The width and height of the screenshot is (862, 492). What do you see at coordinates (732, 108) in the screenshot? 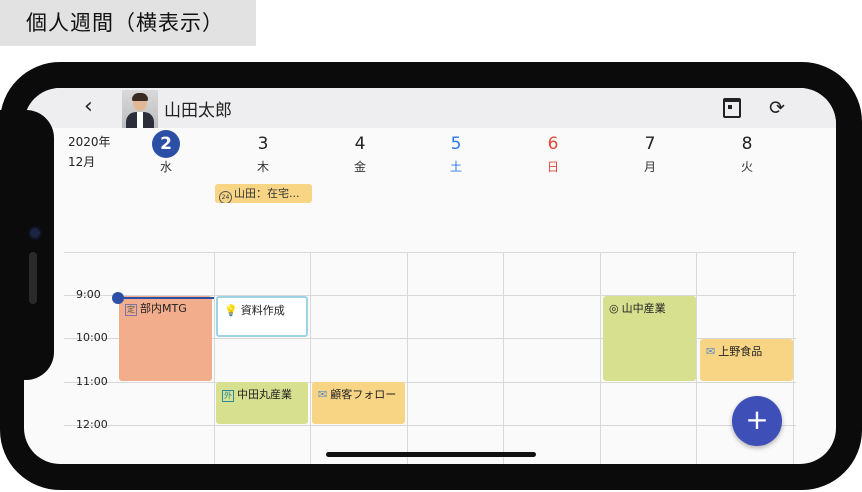
I see `calendar-icon` at bounding box center [732, 108].